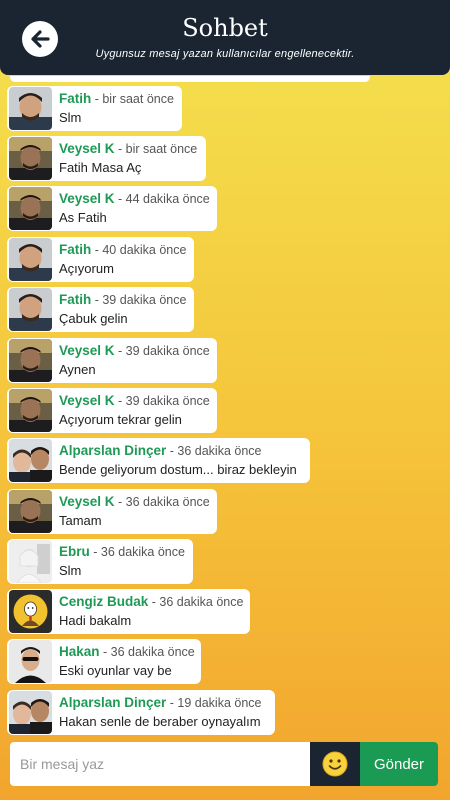 The width and height of the screenshot is (450, 800). Describe the element at coordinates (116, 99) in the screenshot. I see `message-meta: Fatih - bir saat önce` at that location.